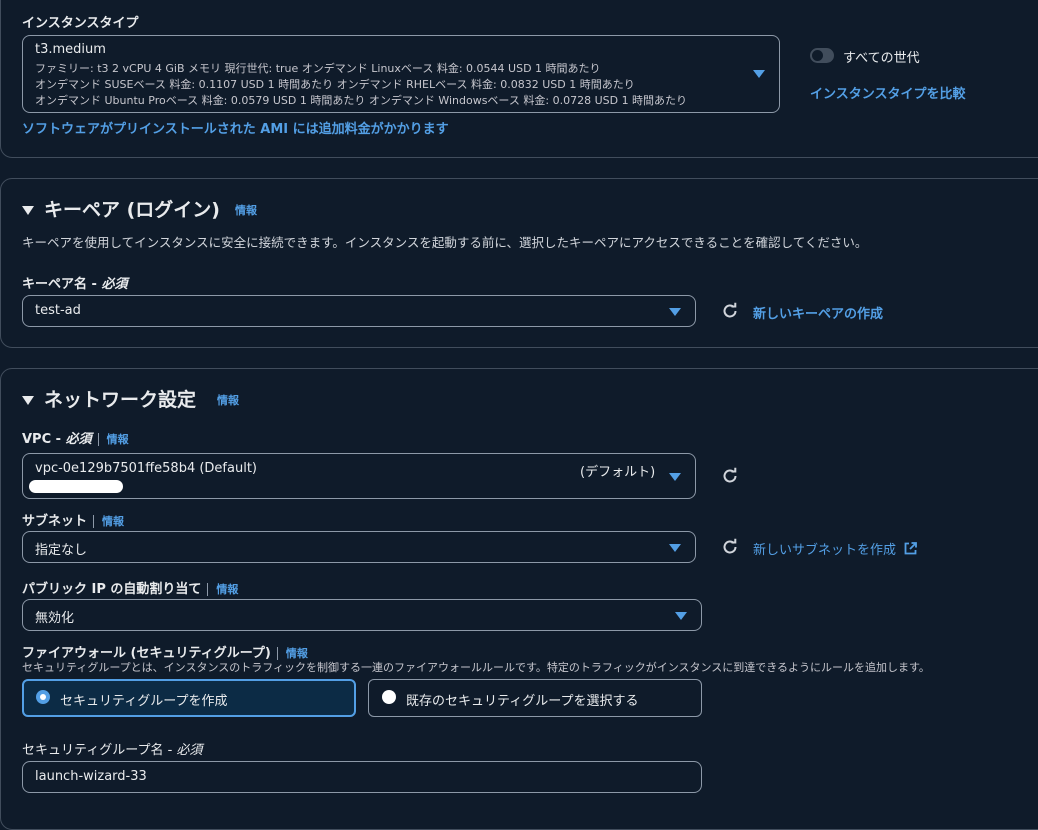 The height and width of the screenshot is (830, 1038). Describe the element at coordinates (887, 92) in the screenshot. I see `compare-instance-types-link: インスタンスタイプを比較` at that location.